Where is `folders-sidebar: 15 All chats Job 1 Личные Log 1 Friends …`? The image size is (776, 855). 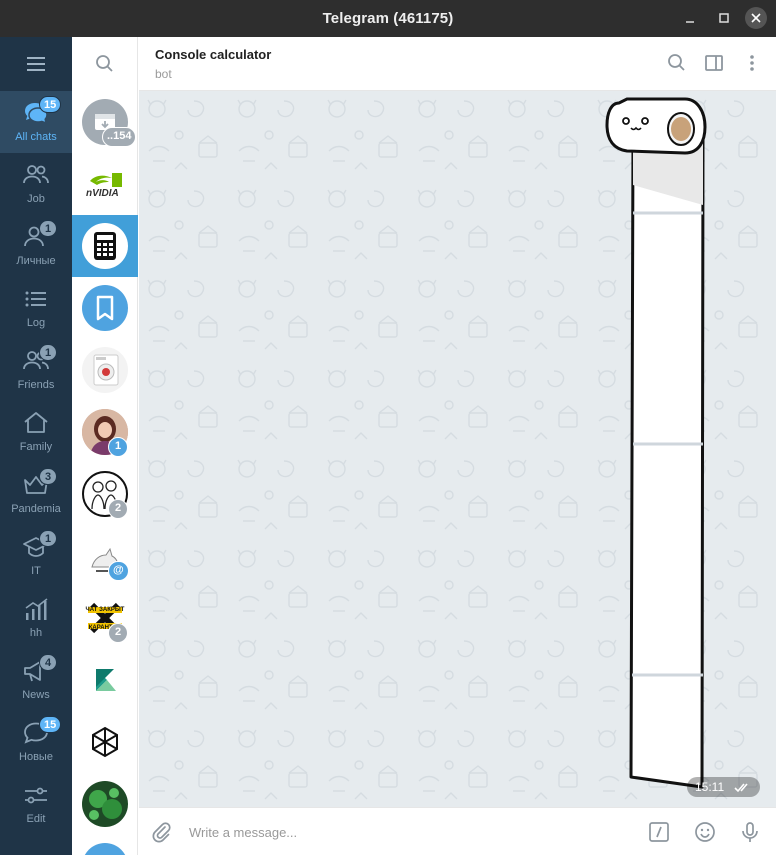 folders-sidebar: 15 All chats Job 1 Личные Log 1 Friends … is located at coordinates (36, 446).